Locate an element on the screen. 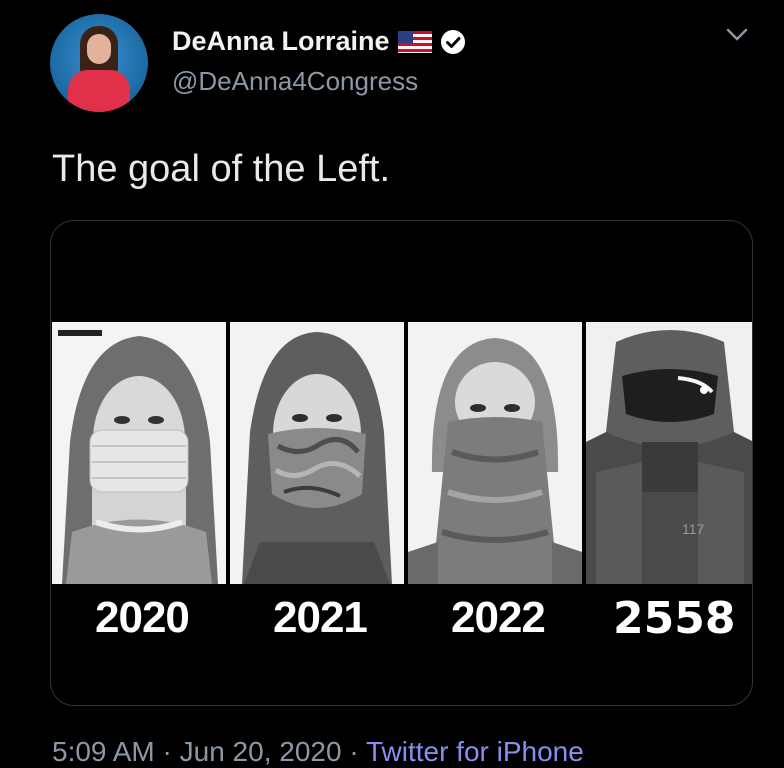 The image size is (784, 768). verified-icon is located at coordinates (453, 42).